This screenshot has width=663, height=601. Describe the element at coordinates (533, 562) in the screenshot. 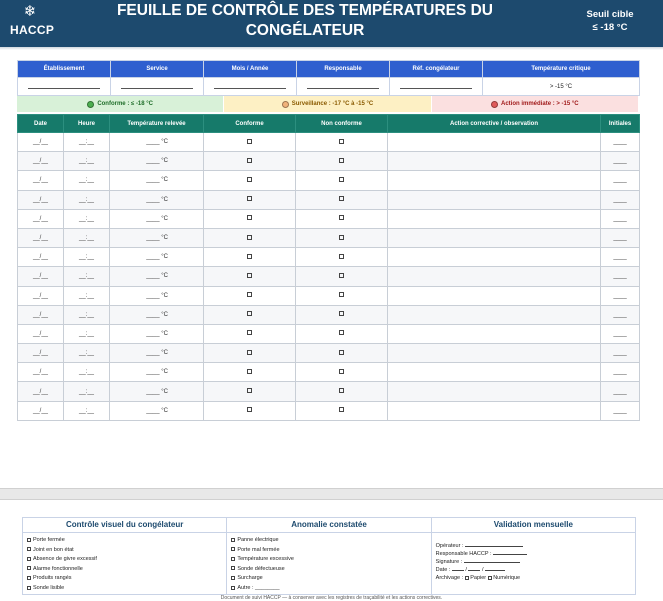

I see `signature-field: Signature :` at that location.